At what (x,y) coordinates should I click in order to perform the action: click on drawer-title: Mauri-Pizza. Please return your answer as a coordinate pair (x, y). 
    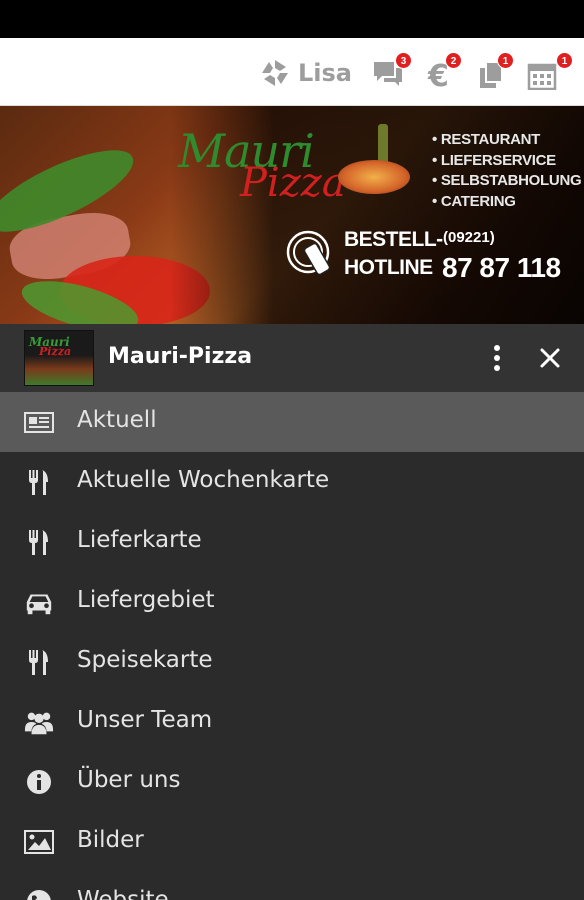
    Looking at the image, I should click on (180, 356).